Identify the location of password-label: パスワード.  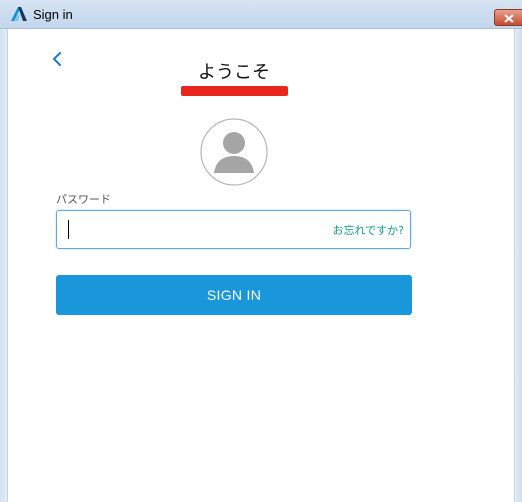
(83, 199).